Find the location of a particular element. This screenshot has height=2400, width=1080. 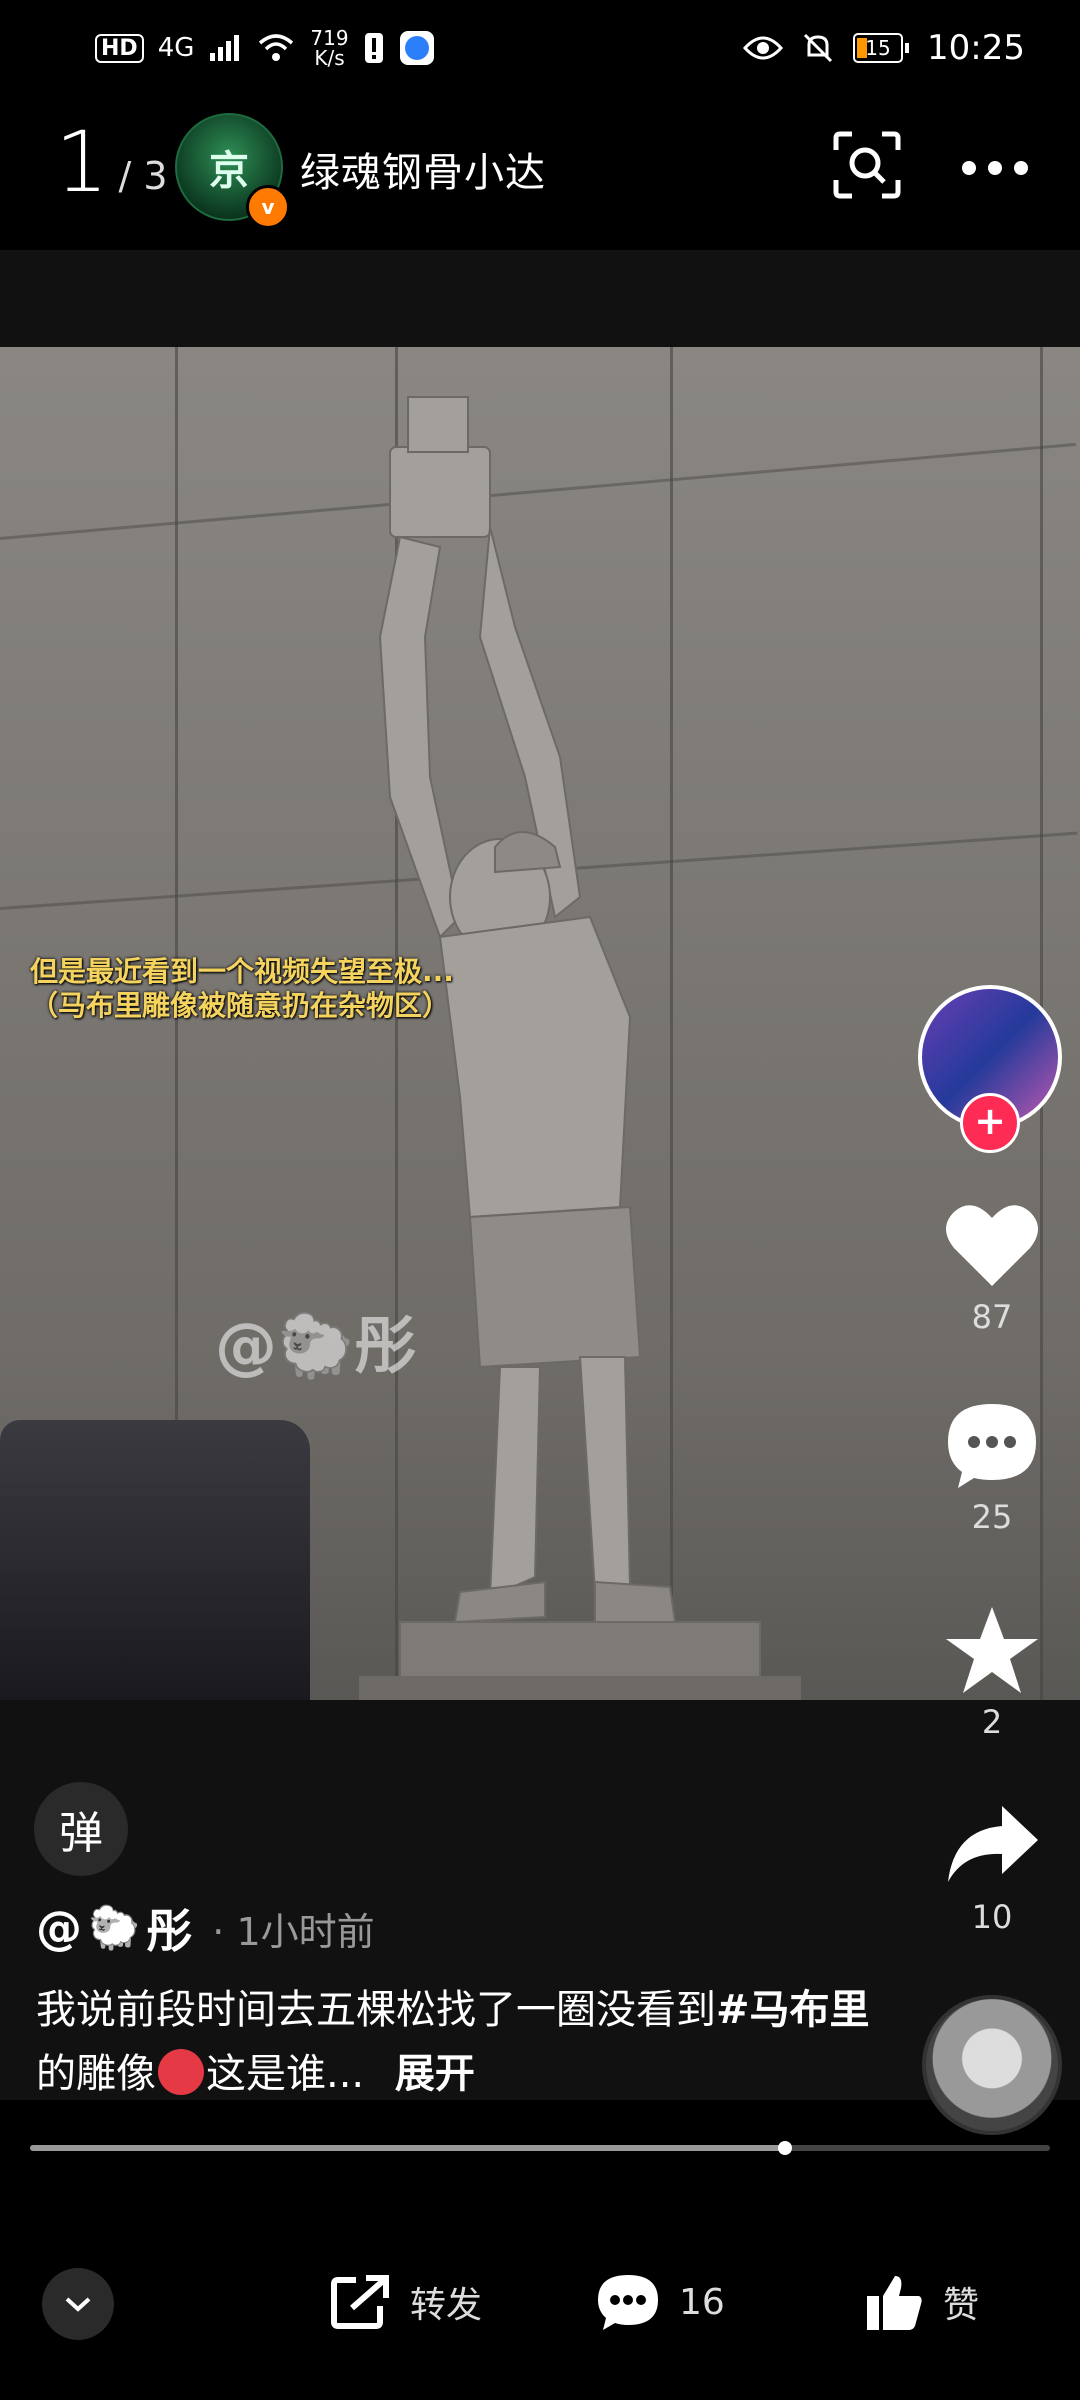

more-options-icon is located at coordinates (999, 168).